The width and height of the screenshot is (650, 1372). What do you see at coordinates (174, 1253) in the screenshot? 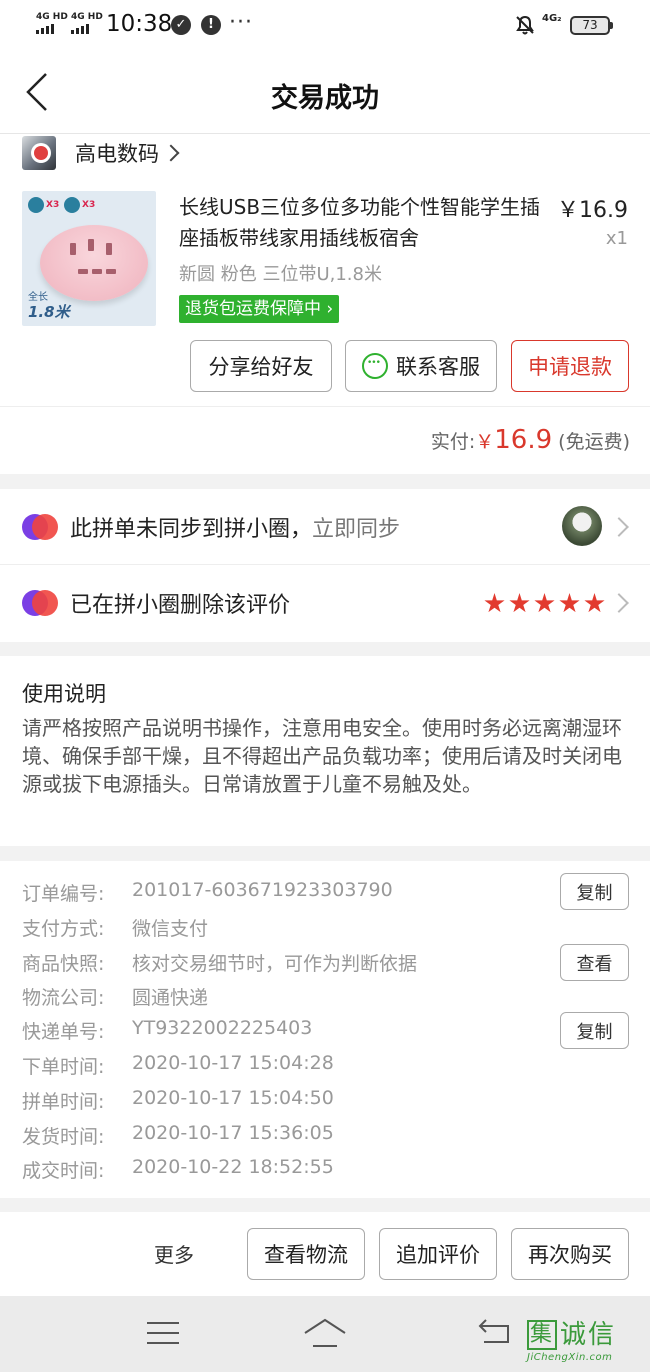
I see `more-button: 更多` at bounding box center [174, 1253].